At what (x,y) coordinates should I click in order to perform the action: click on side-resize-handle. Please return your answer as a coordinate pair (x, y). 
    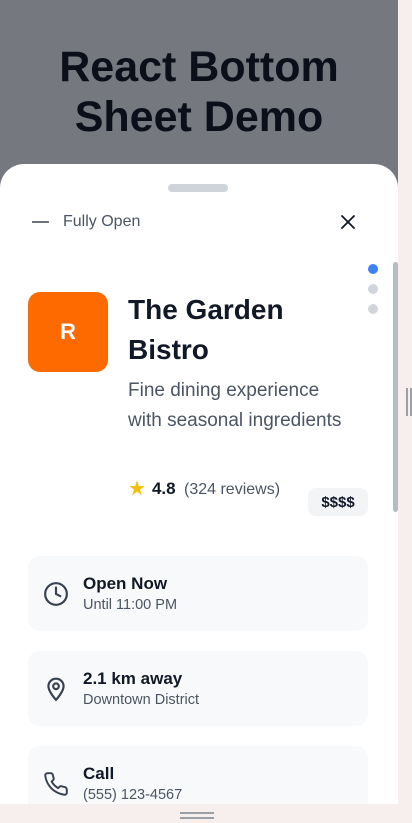
    Looking at the image, I should click on (409, 402).